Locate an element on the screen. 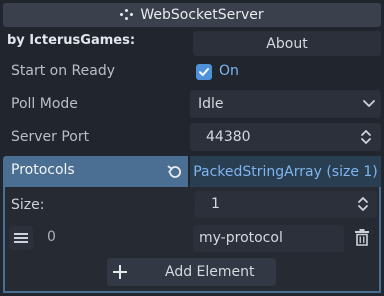 The width and height of the screenshot is (384, 296). server-port-value: 44380 is located at coordinates (228, 137).